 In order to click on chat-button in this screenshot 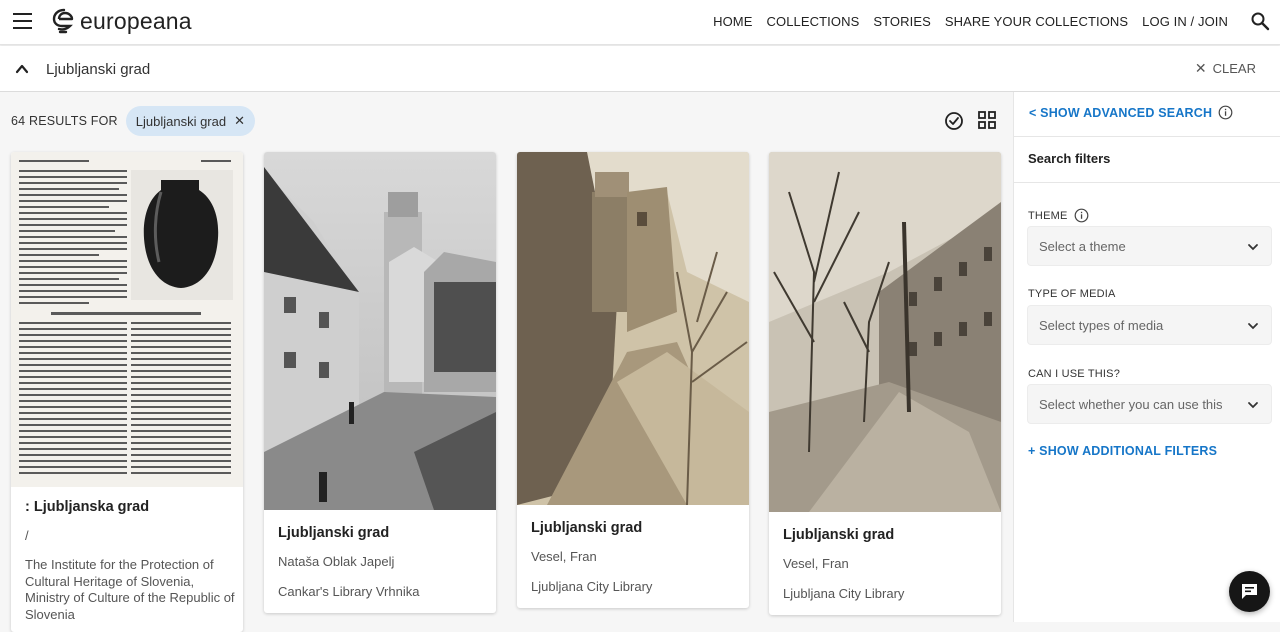, I will do `click(1249, 591)`.